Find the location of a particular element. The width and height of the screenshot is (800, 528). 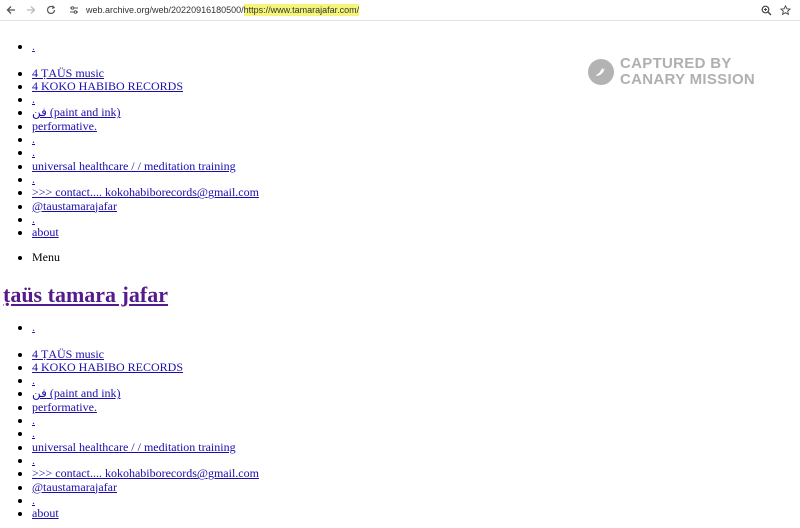

zoom-icon is located at coordinates (766, 10).